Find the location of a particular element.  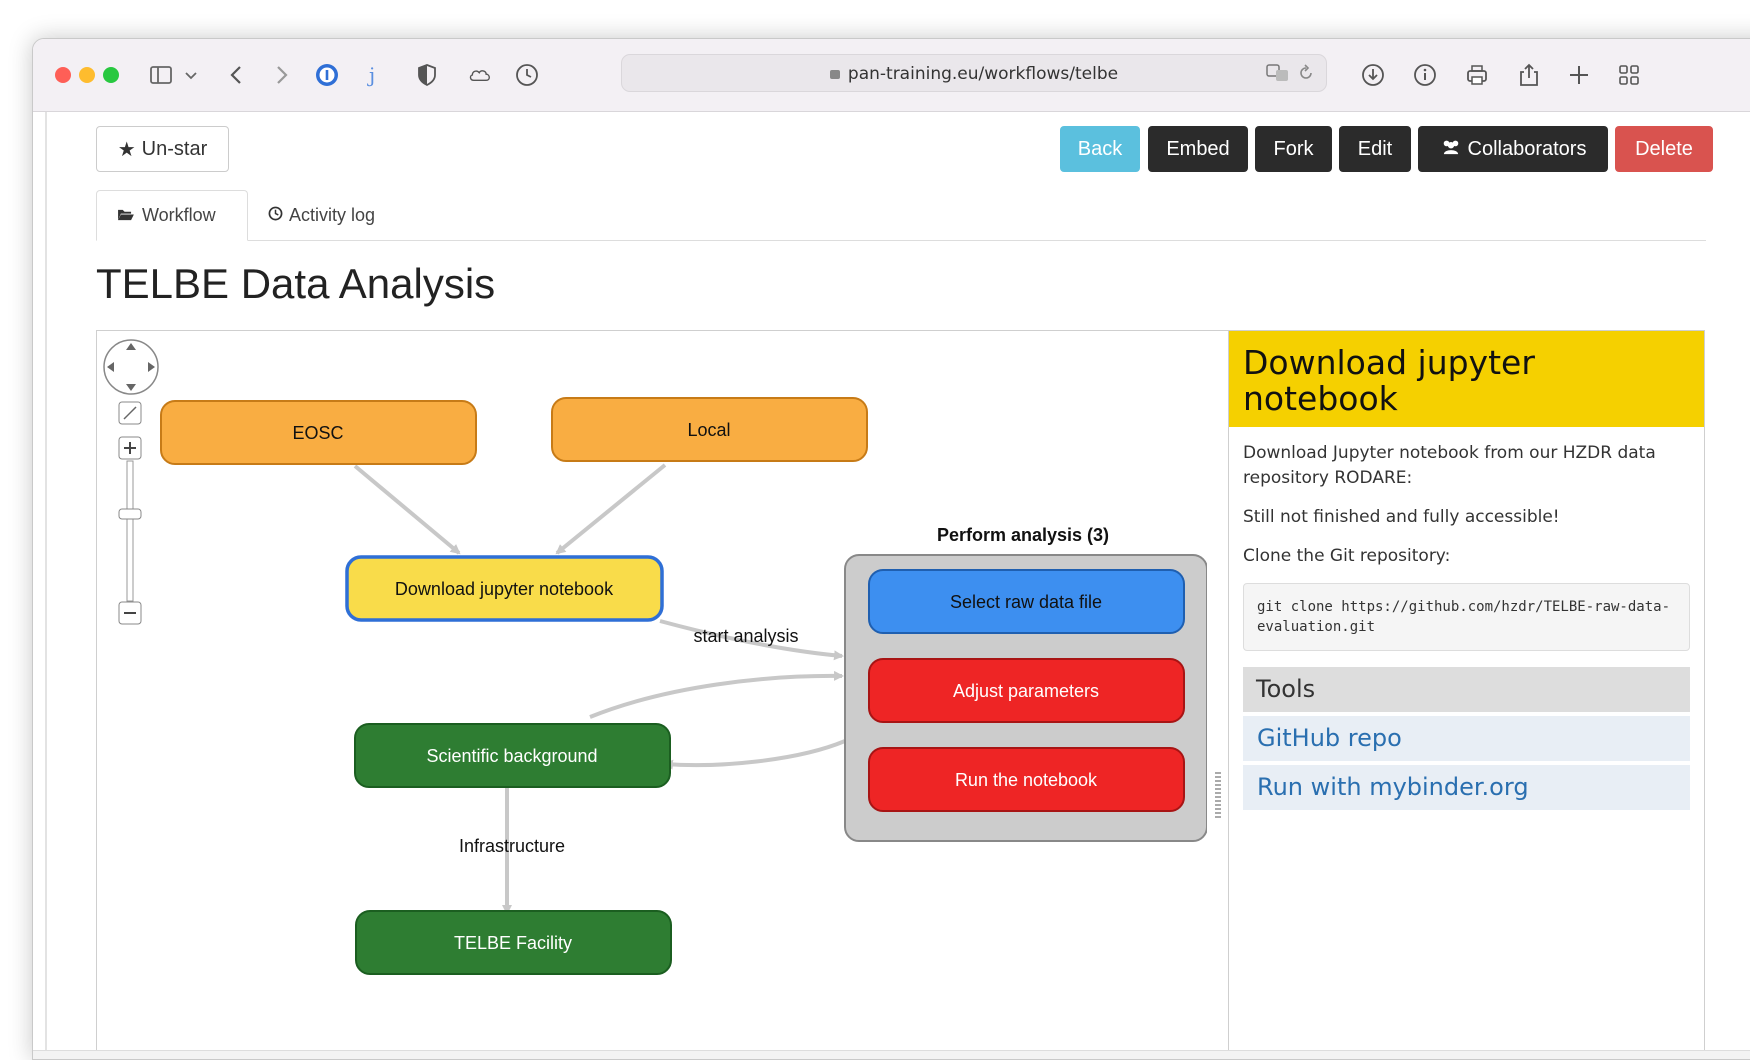

edge-label-start-analysis: start analysis is located at coordinates (745, 636).